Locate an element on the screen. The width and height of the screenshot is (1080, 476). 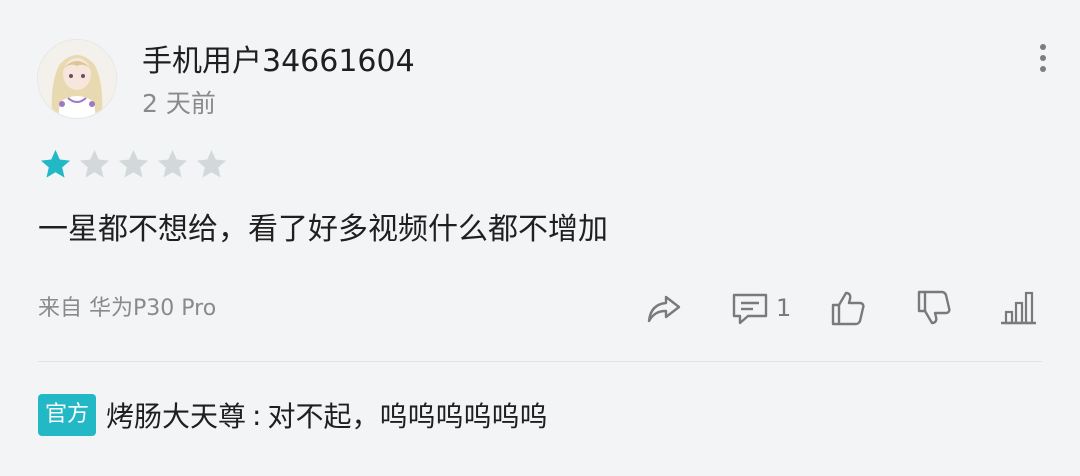
comment-button: 1 is located at coordinates (760, 308).